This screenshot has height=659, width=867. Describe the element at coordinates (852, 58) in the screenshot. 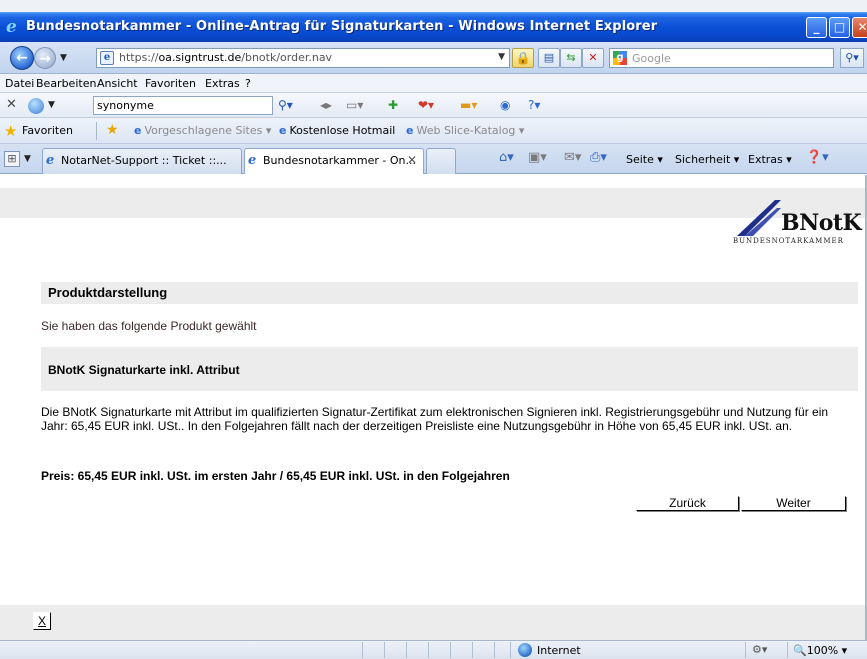

I see `search-icon: ⚲▾` at that location.